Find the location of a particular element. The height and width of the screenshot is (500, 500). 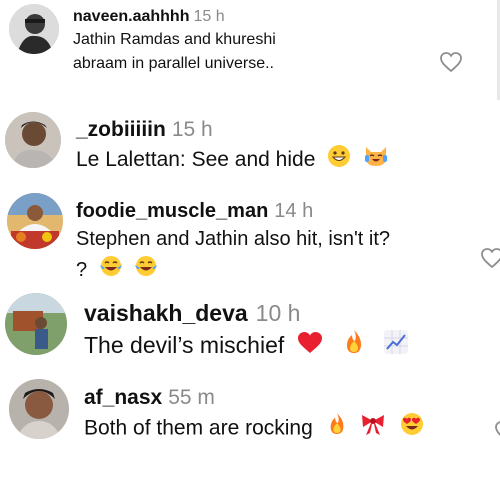

timestamp: 10 h is located at coordinates (278, 313).